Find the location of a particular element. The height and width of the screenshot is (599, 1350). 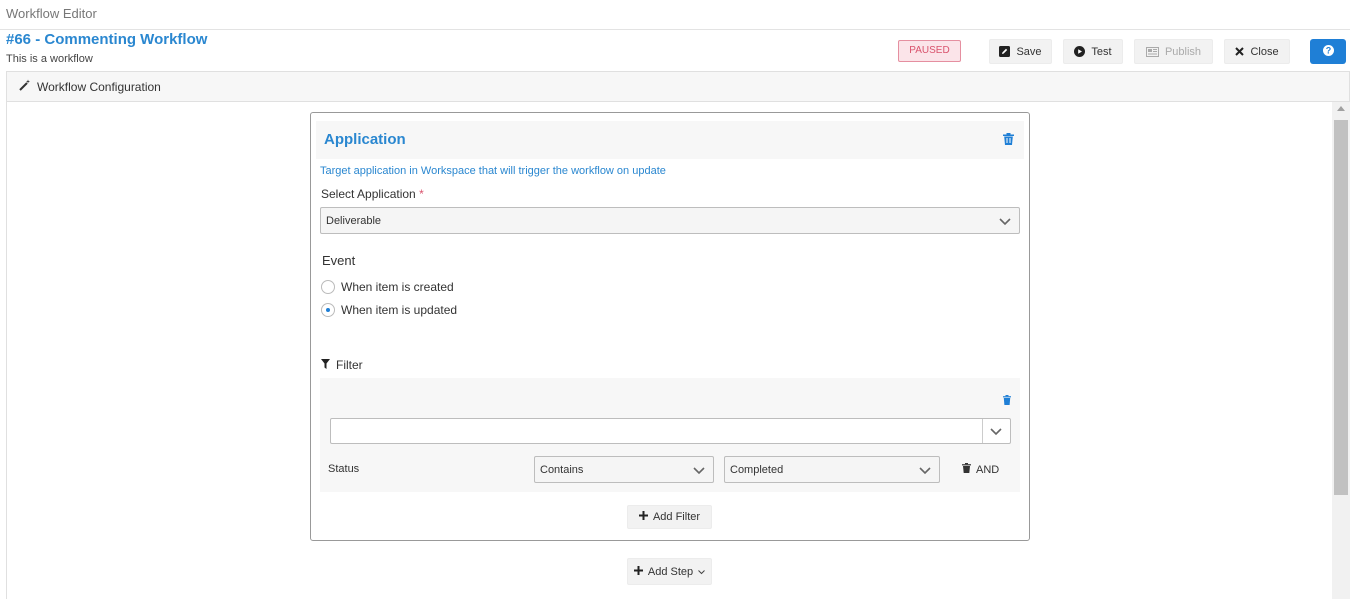

workflow-title: #66 - Commenting Workflow is located at coordinates (107, 39).